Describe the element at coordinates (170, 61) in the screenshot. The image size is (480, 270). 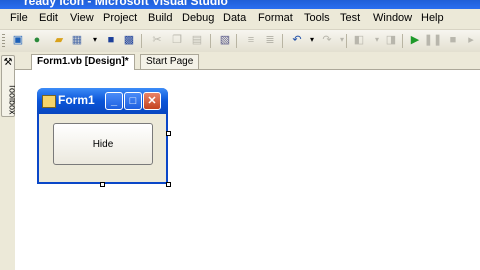
I see `tab-start-page: Start Page` at that location.